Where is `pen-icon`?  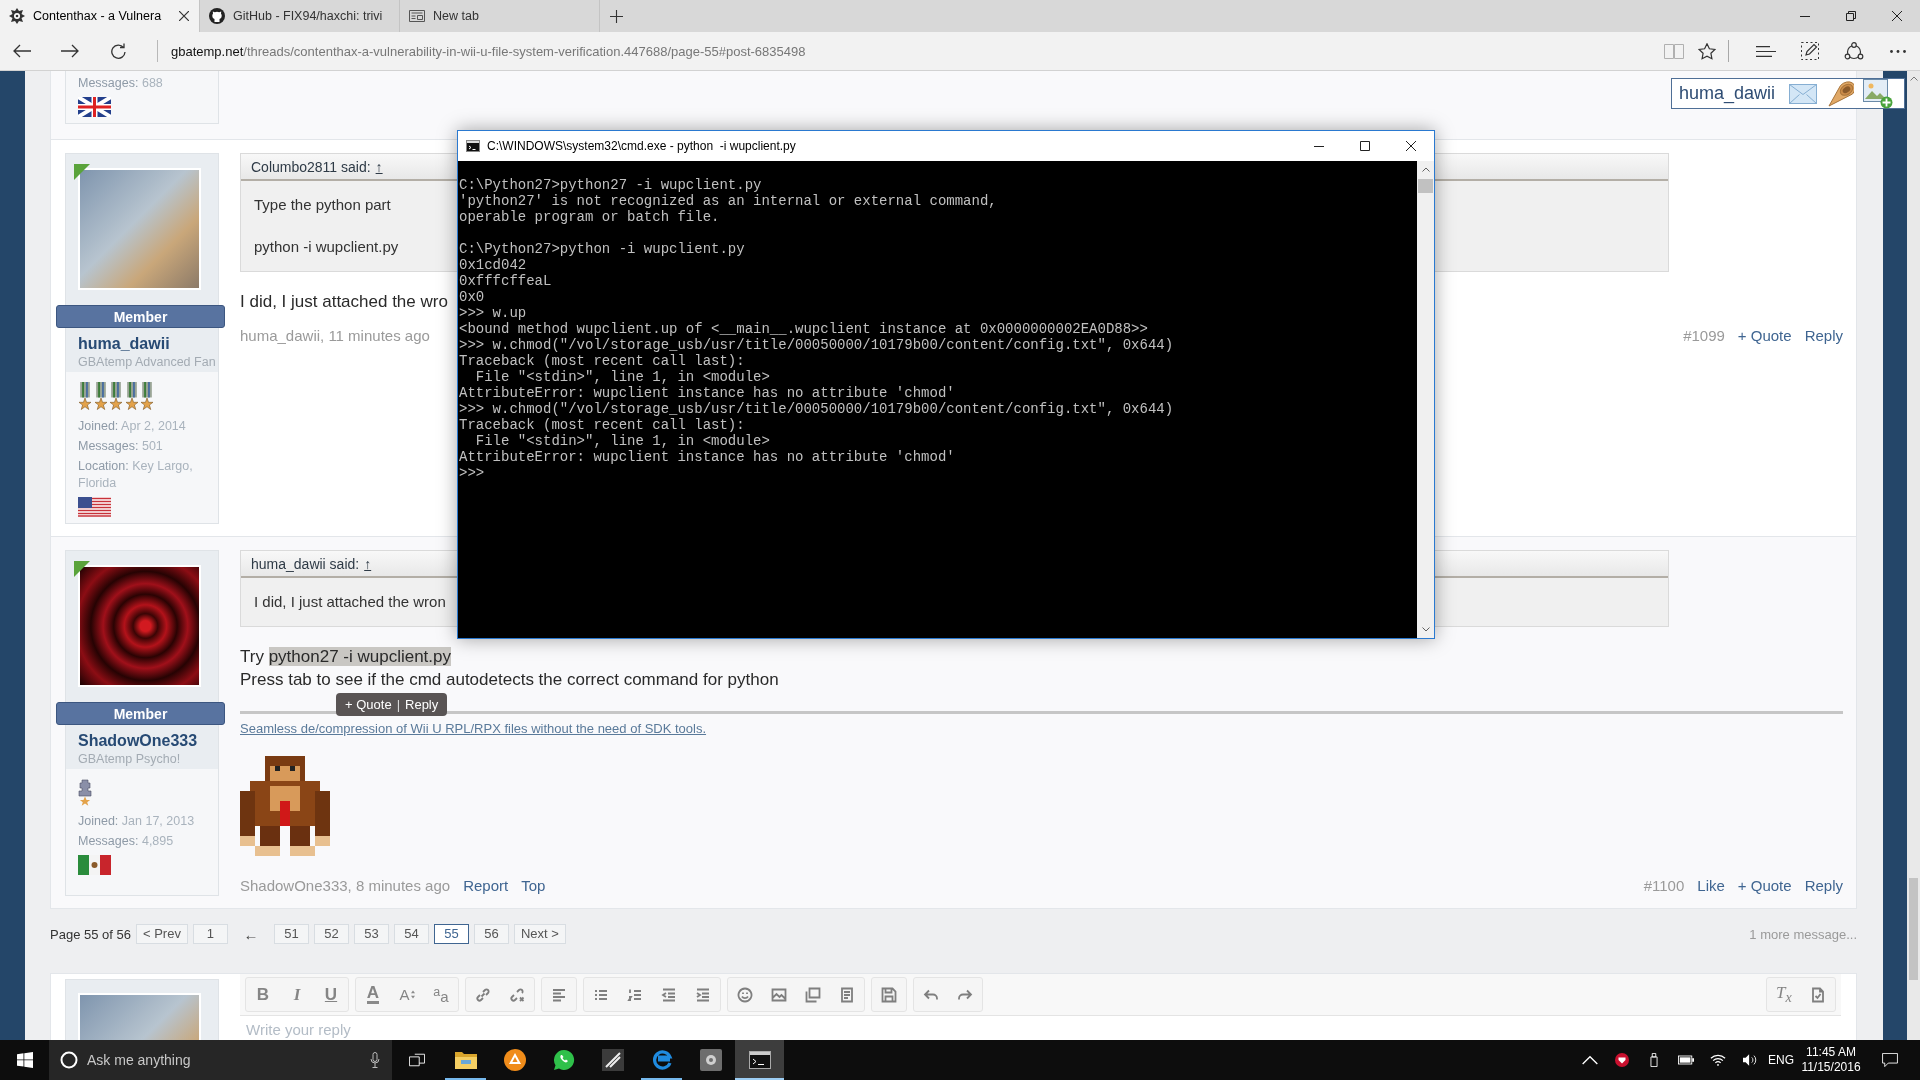
pen-icon is located at coordinates (1810, 51).